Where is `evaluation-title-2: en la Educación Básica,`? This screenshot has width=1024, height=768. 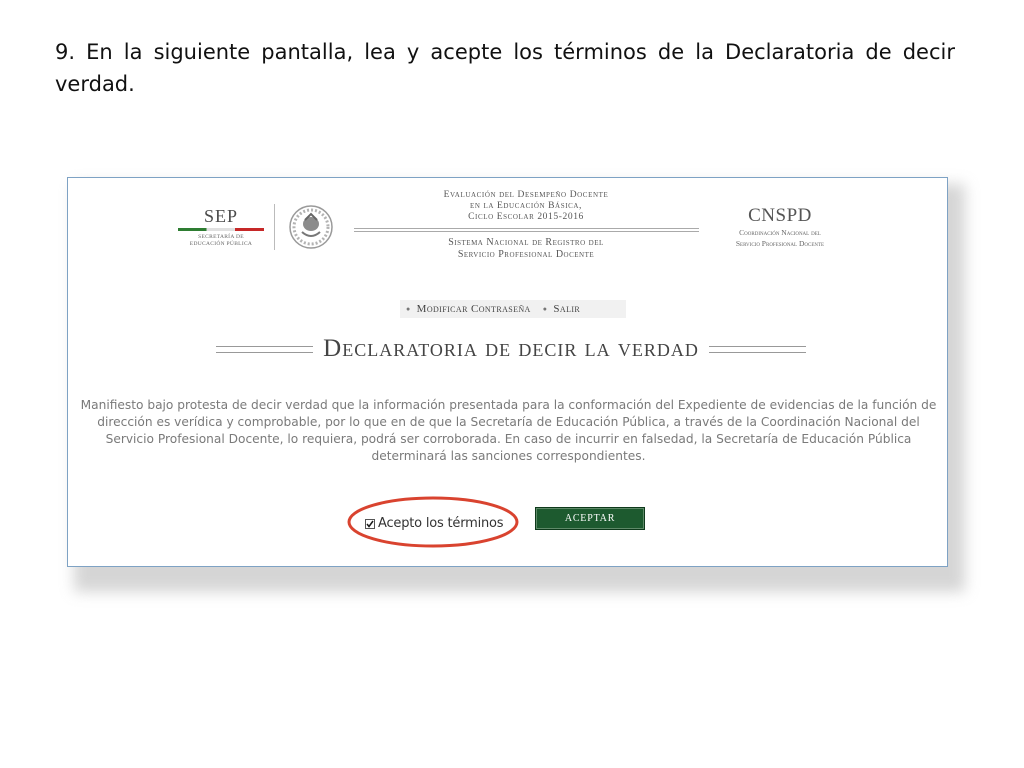 evaluation-title-2: en la Educación Básica, is located at coordinates (526, 206).